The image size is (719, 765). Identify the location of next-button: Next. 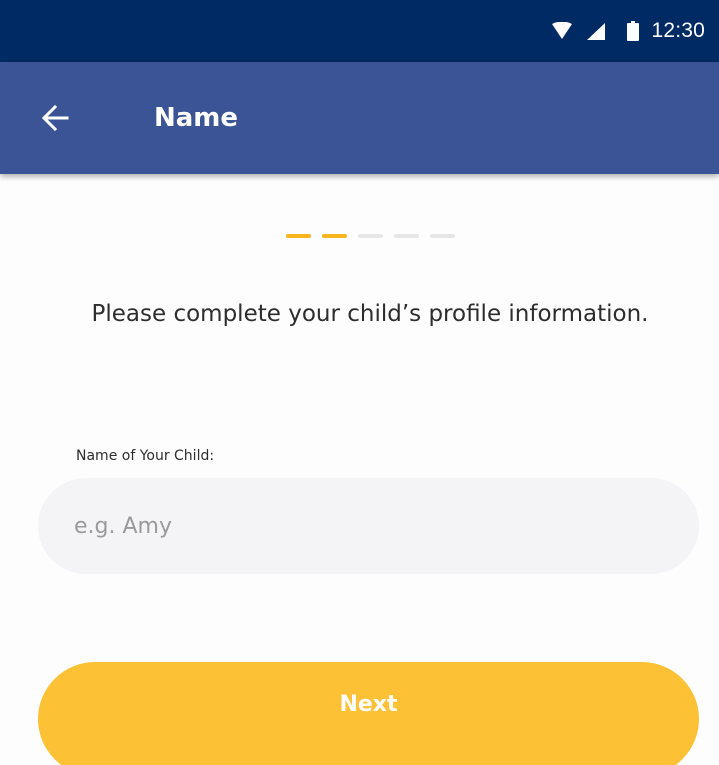
(368, 713).